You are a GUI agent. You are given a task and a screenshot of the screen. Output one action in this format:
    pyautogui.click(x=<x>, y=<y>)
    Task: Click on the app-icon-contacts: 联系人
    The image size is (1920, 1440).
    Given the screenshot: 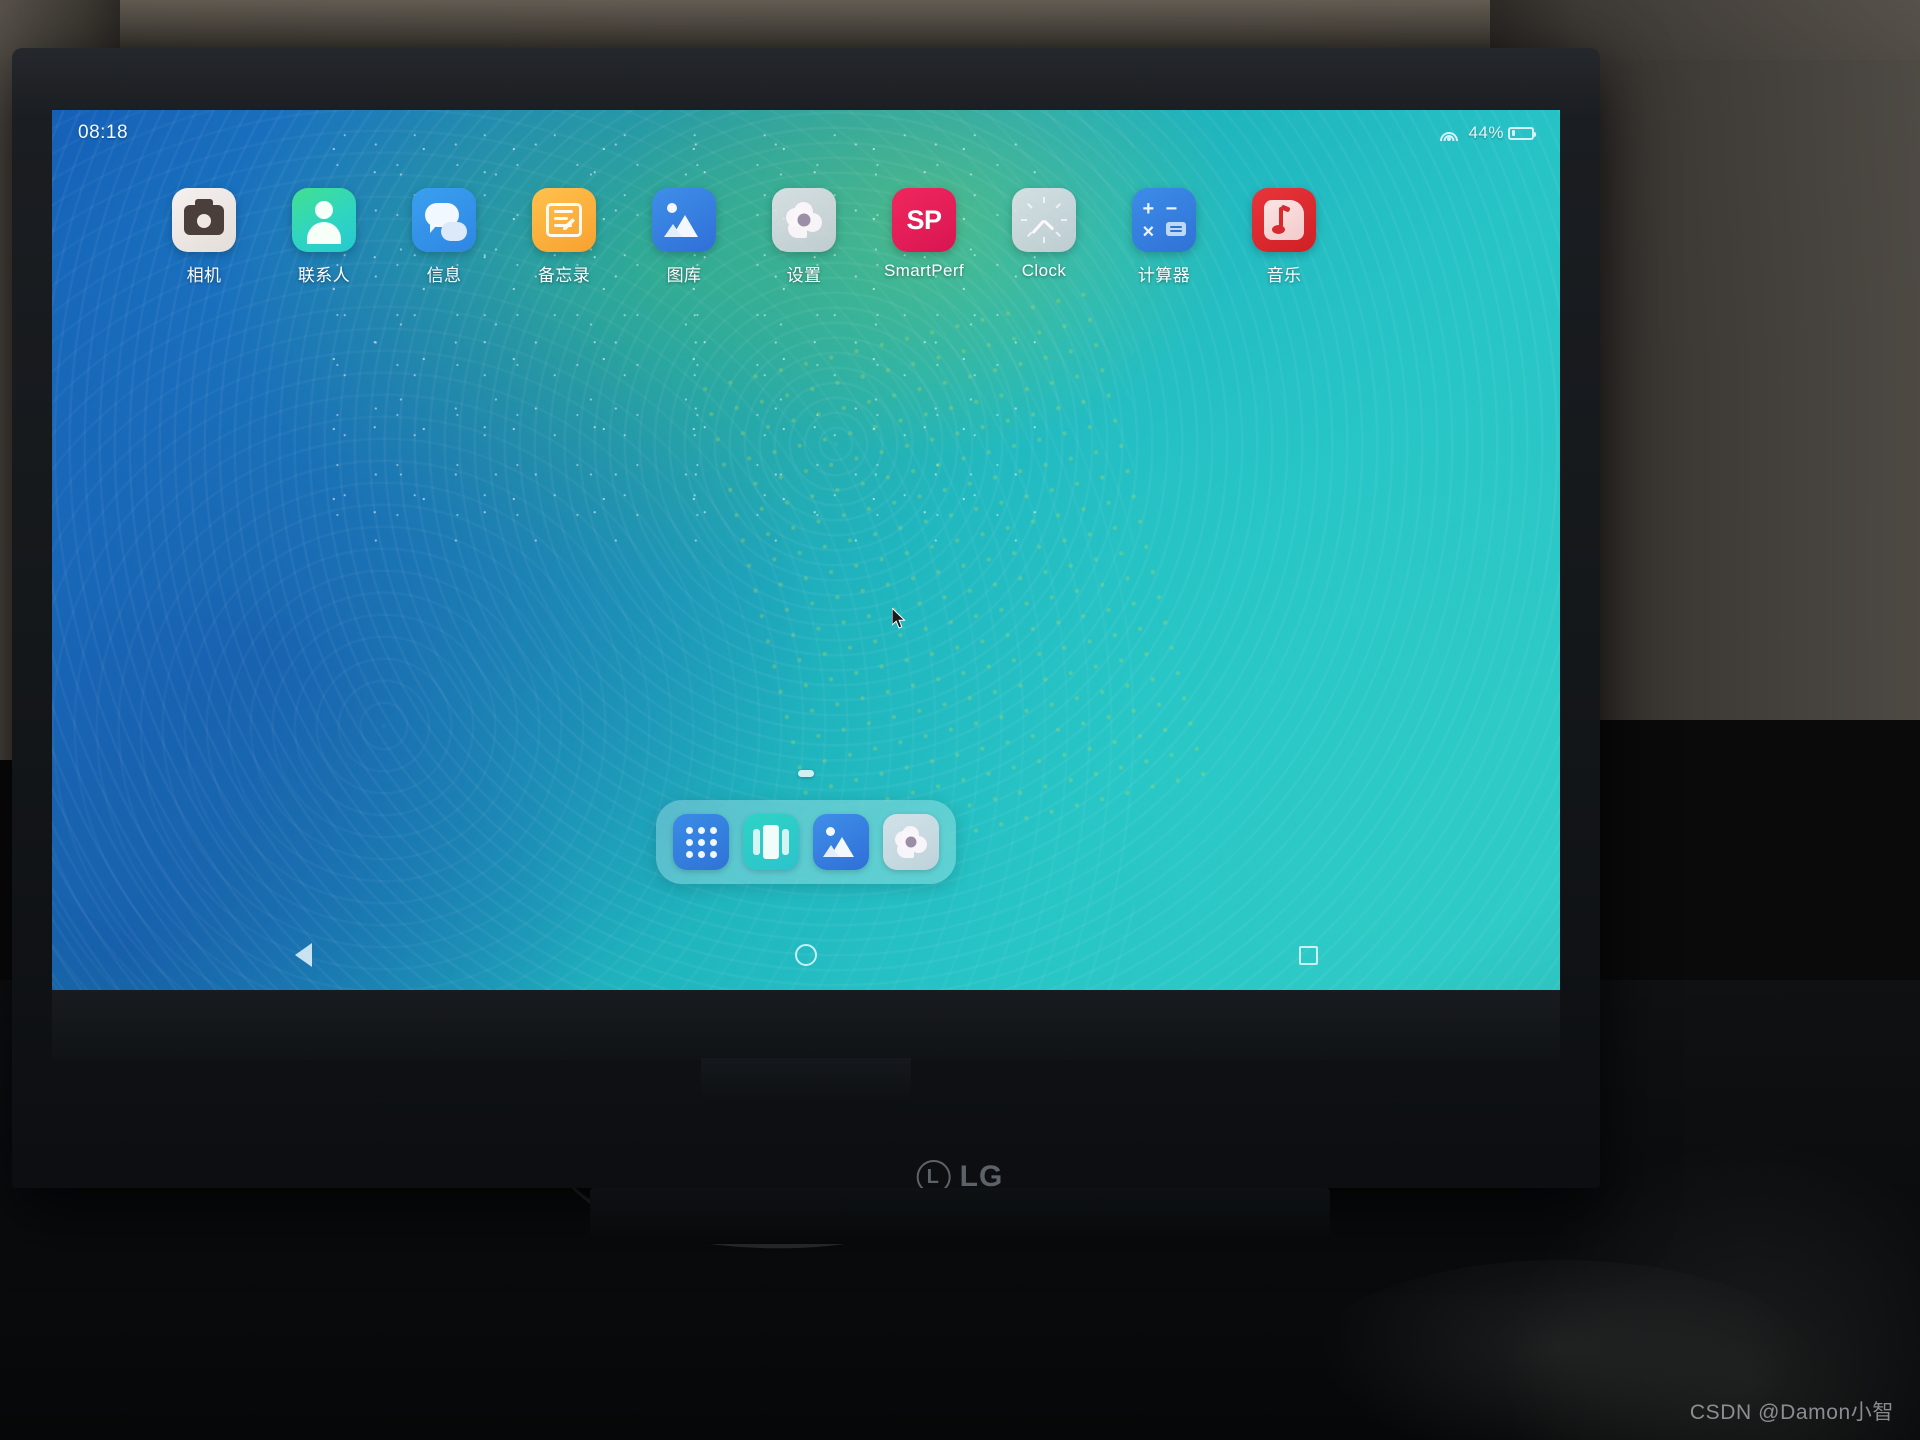 What is the action you would take?
    pyautogui.click(x=324, y=237)
    